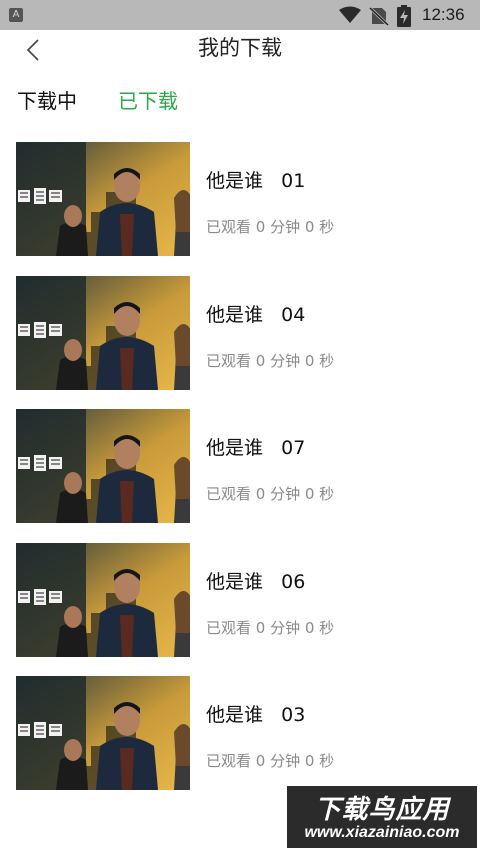  What do you see at coordinates (256, 181) in the screenshot?
I see `video-title: 他是谁 01` at bounding box center [256, 181].